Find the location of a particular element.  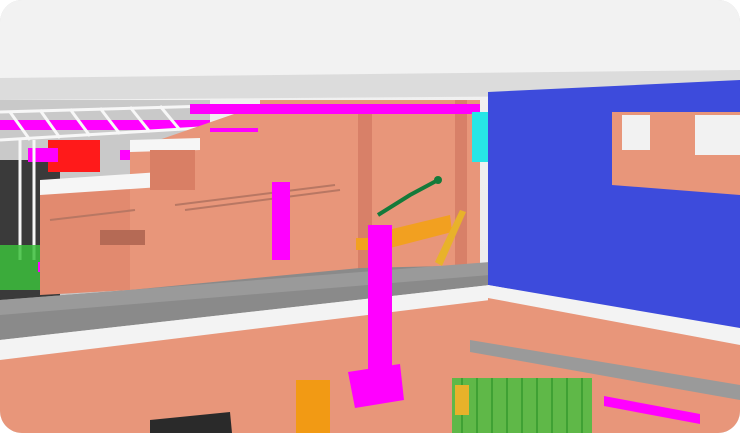

orange-fitting-lower is located at coordinates (462, 400).